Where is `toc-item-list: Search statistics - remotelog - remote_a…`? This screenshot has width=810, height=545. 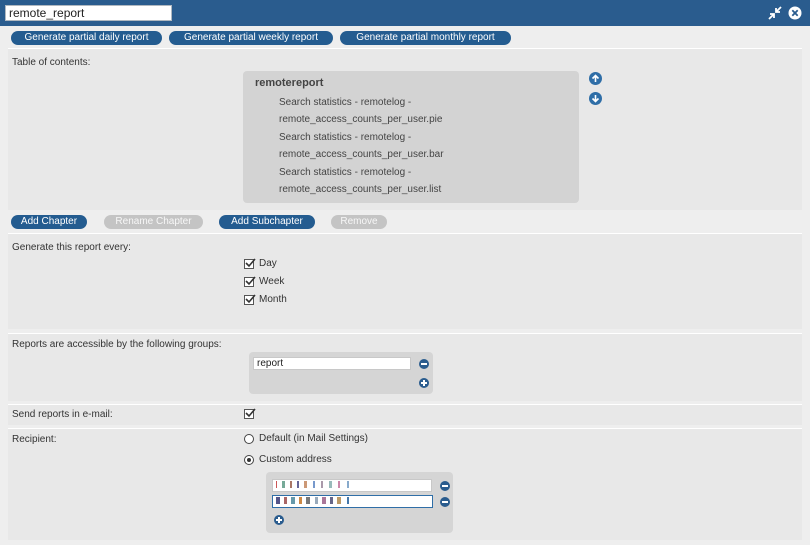 toc-item-list: Search statistics - remotelog - remote_a… is located at coordinates (360, 181).